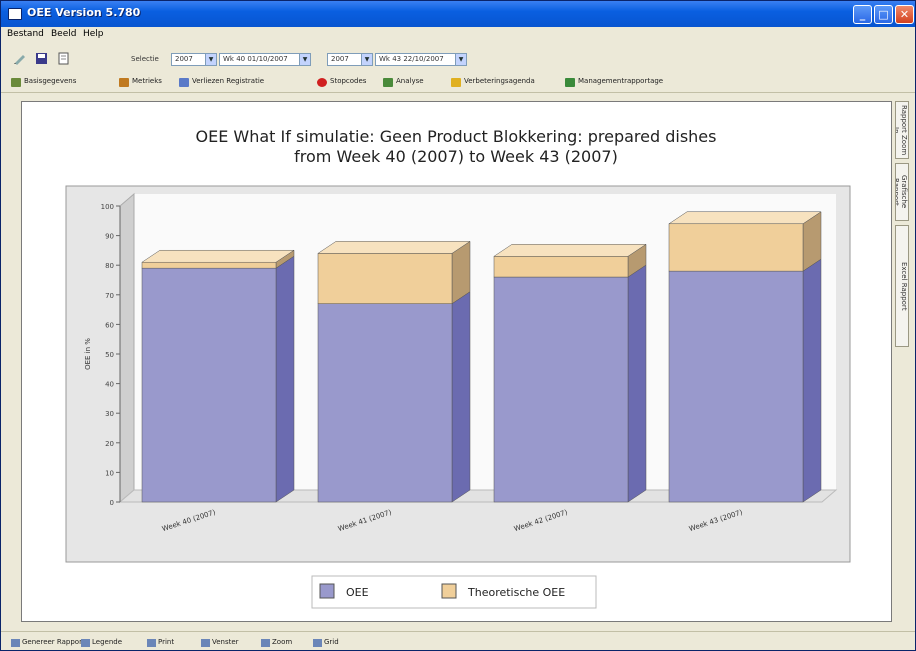 The width and height of the screenshot is (916, 651). I want to click on window-title: OEE Version 5.780, so click(84, 12).